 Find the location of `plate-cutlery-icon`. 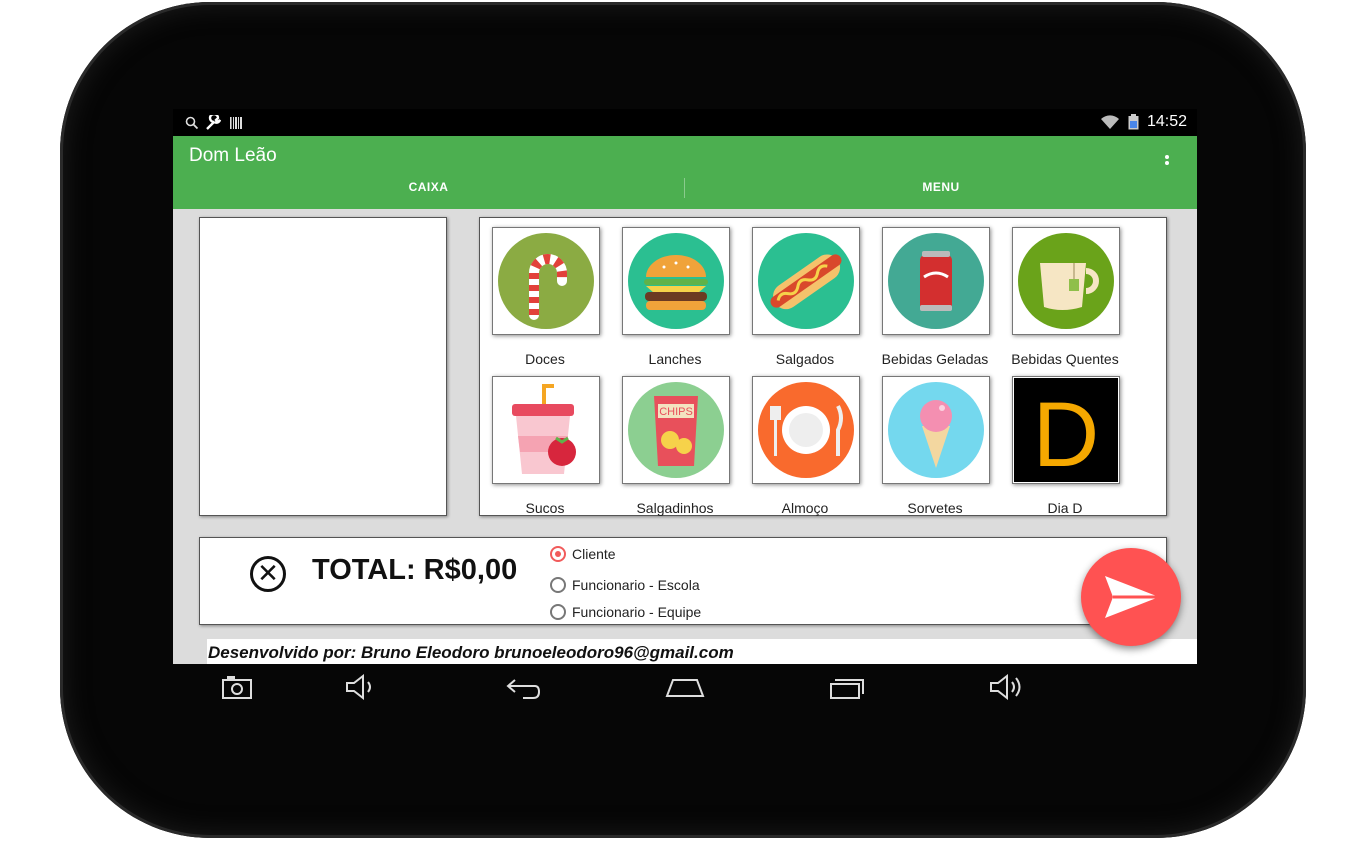

plate-cutlery-icon is located at coordinates (806, 430).